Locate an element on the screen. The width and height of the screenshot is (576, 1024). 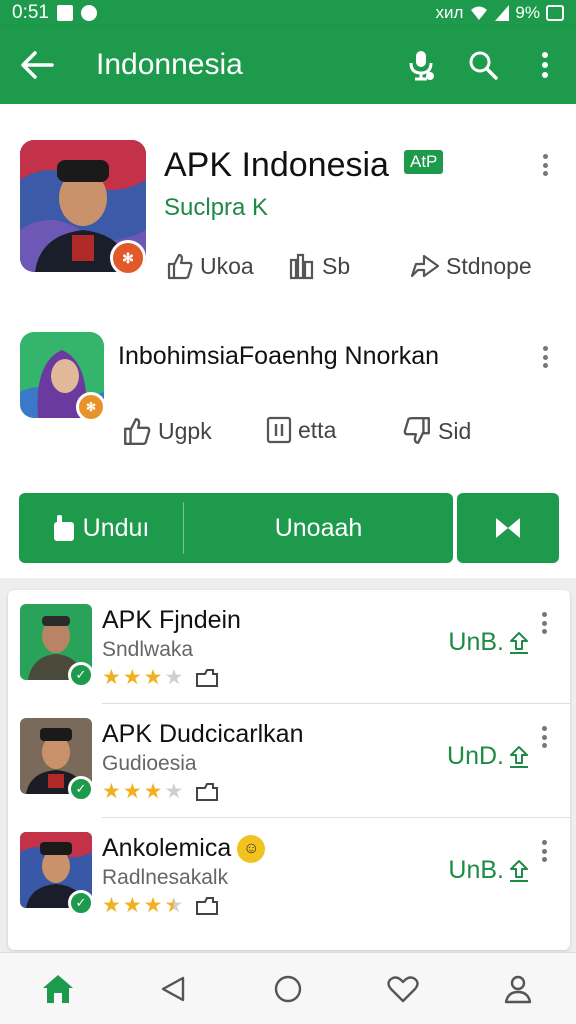
back-button is located at coordinates (37, 65).